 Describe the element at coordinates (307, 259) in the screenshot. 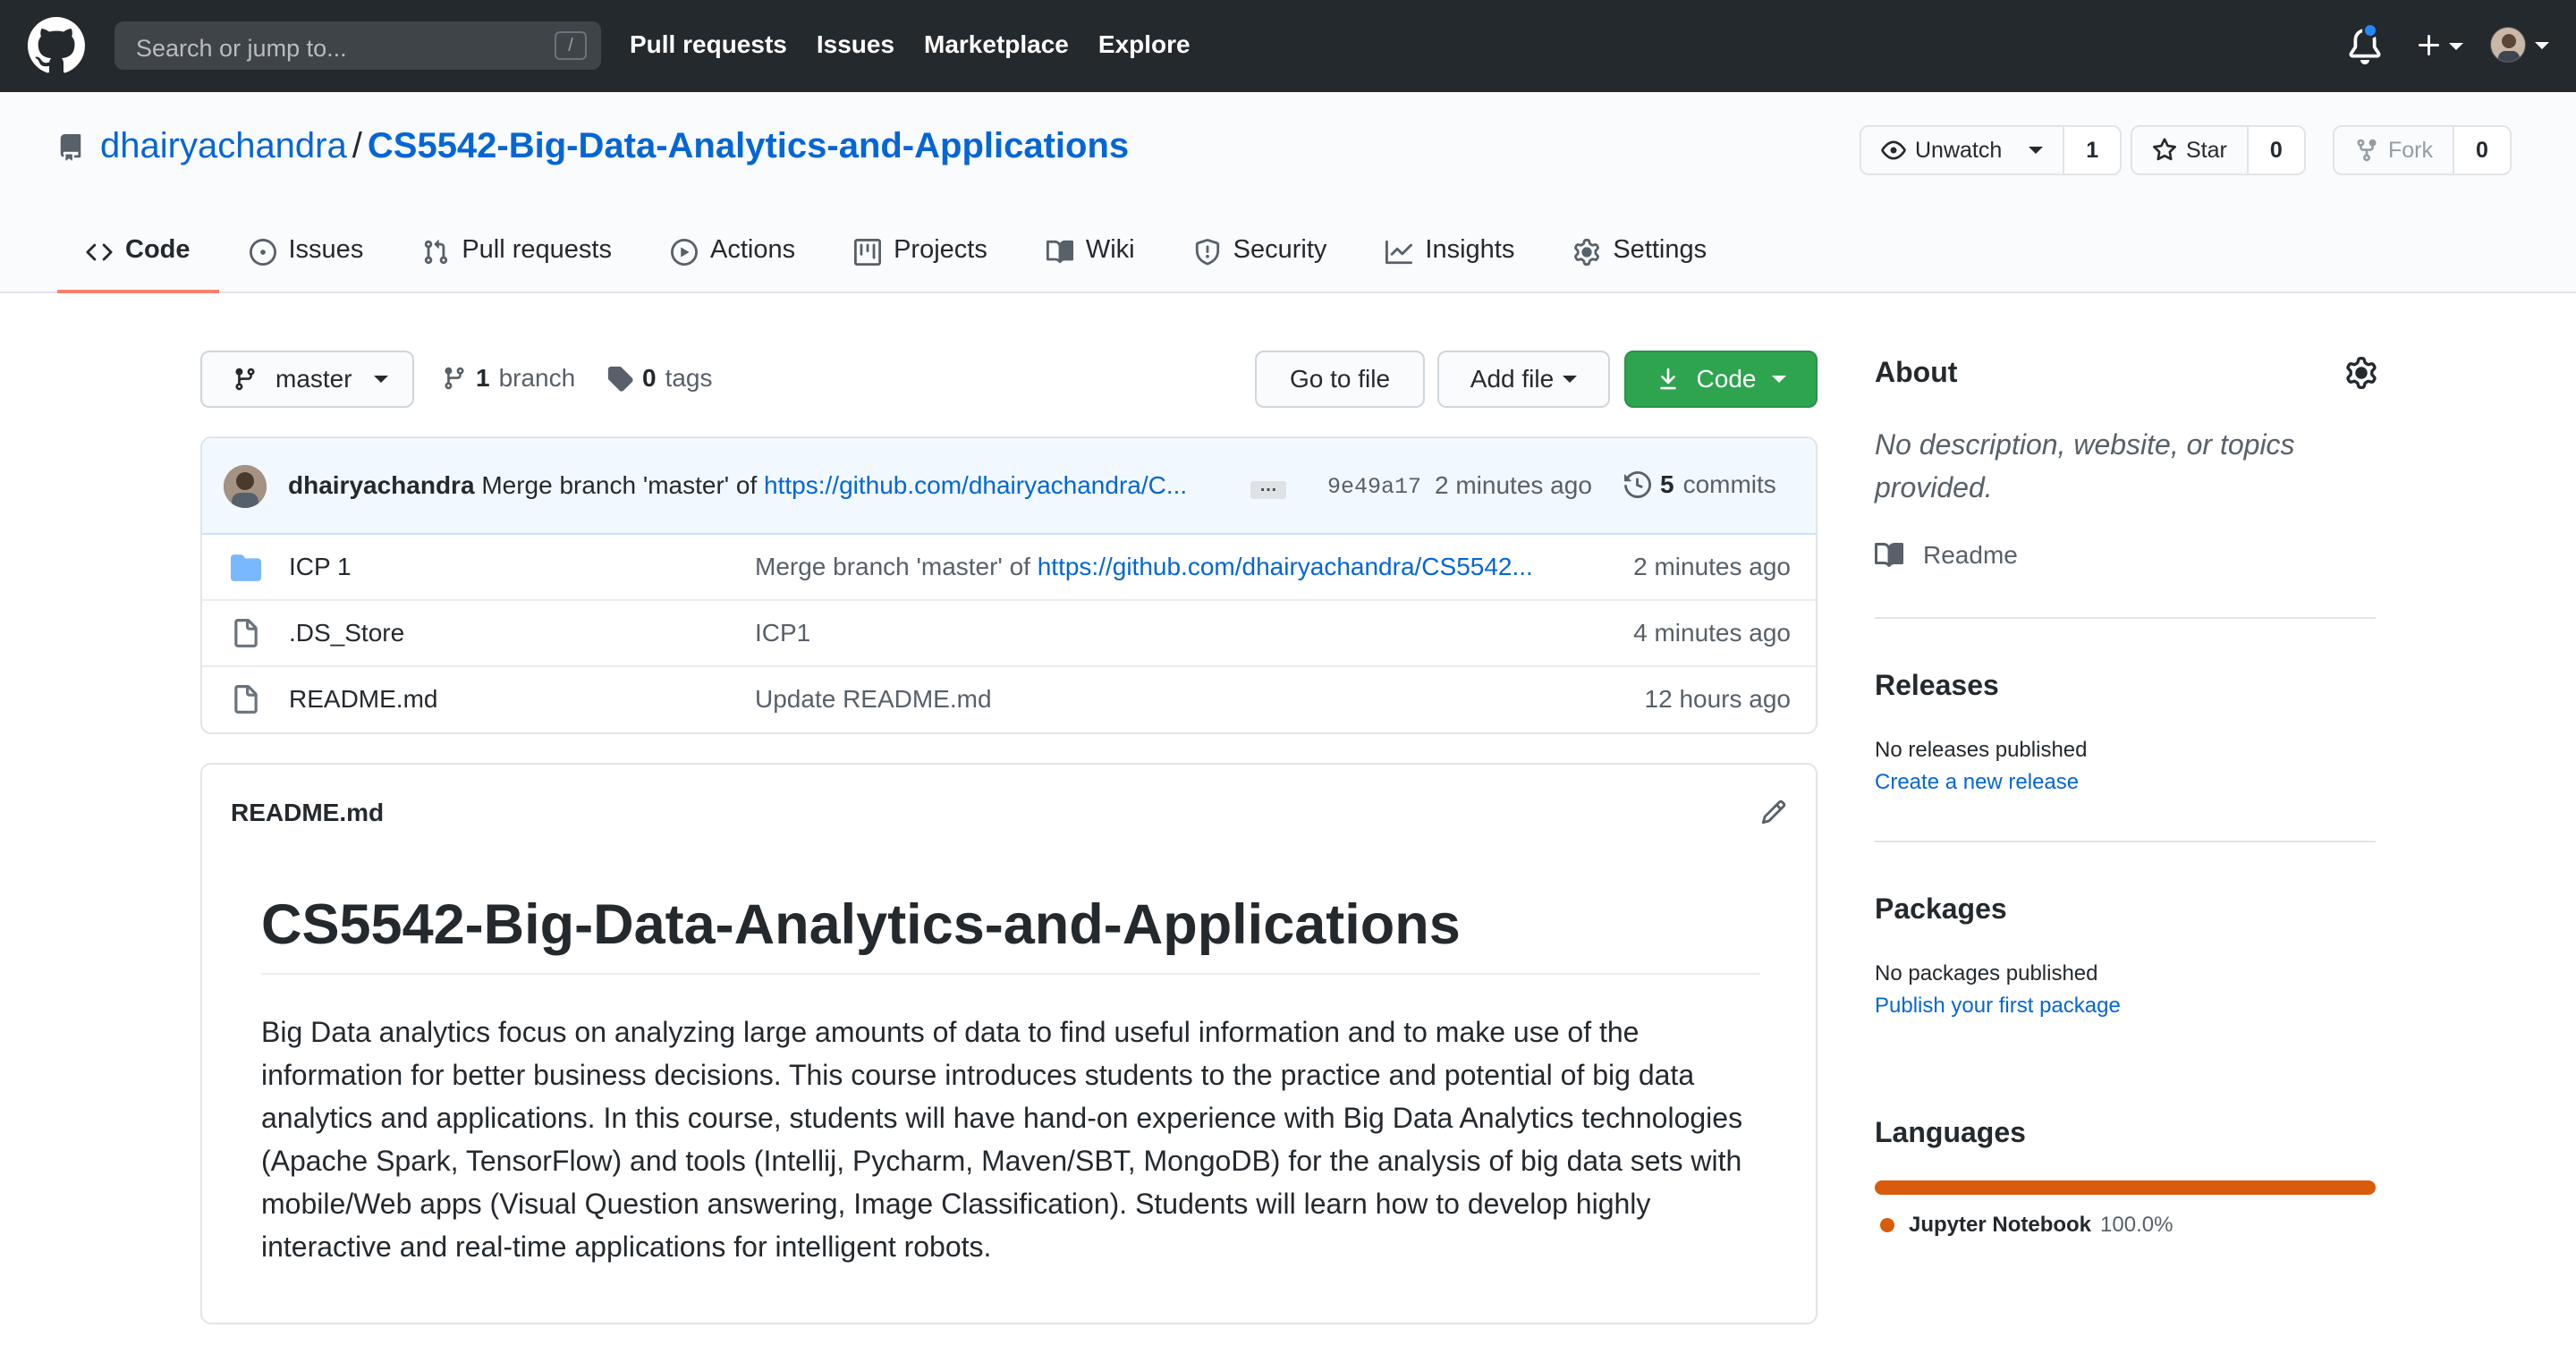

I see `tab-issues: Issues` at that location.